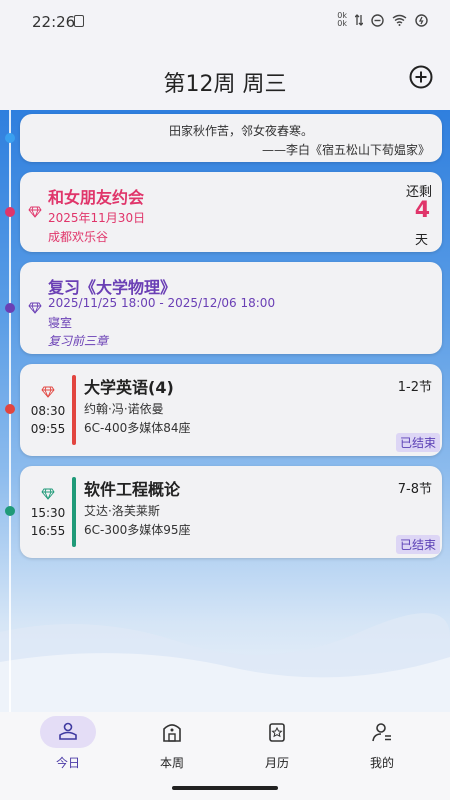 Image resolution: width=450 pixels, height=800 pixels. I want to click on status-bar: 22:26 0k 0k, so click(225, 23).